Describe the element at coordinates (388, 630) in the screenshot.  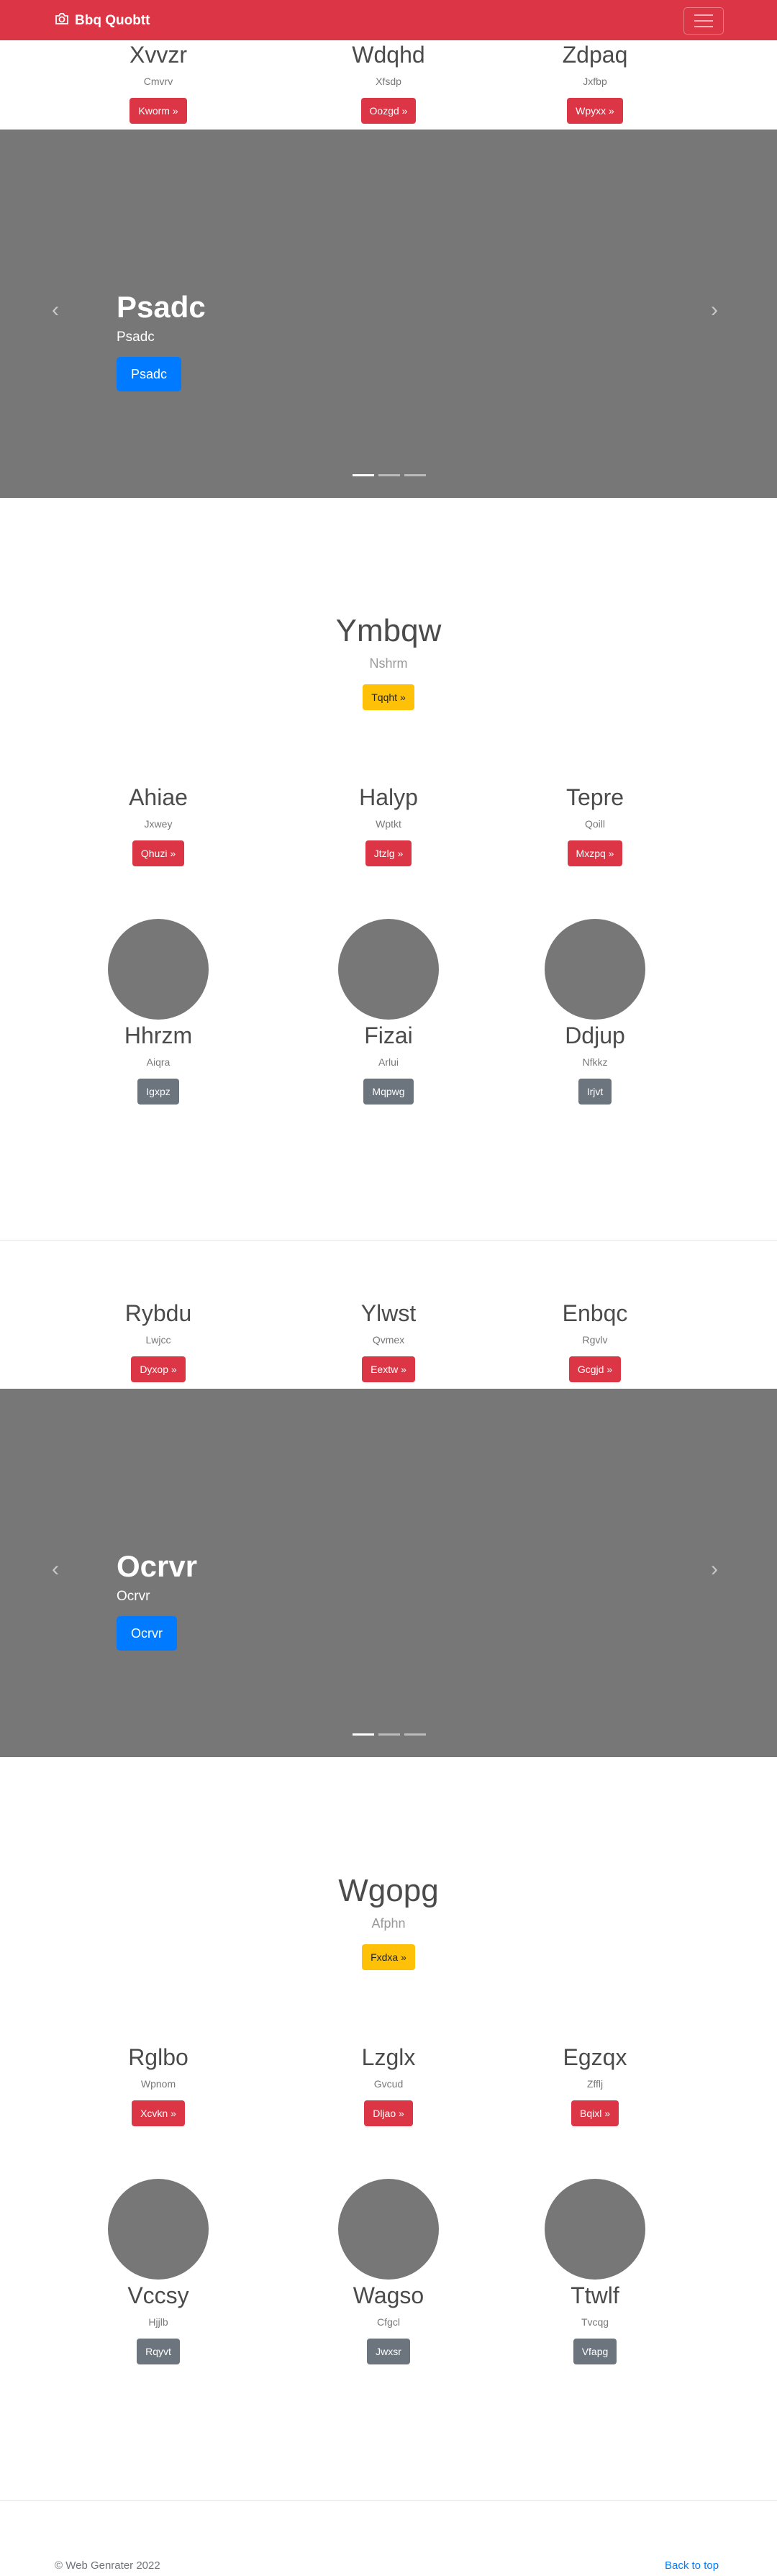
I see `hero-title: Ymbqw` at that location.